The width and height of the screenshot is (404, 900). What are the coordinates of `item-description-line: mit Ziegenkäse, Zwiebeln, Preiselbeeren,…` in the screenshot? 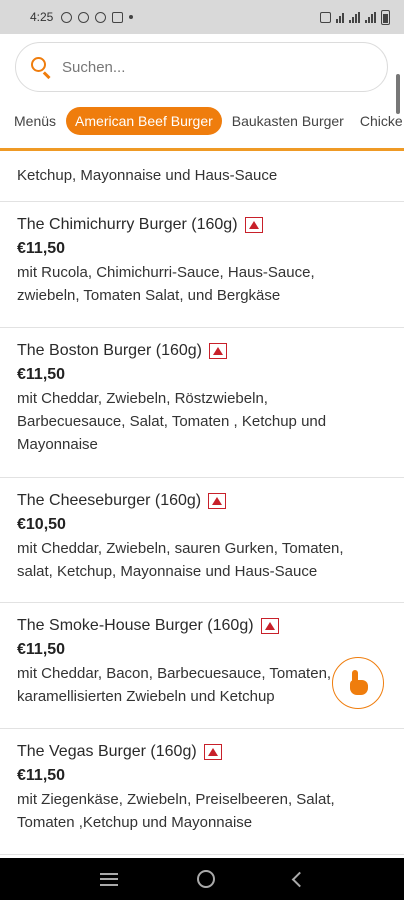 It's located at (176, 799).